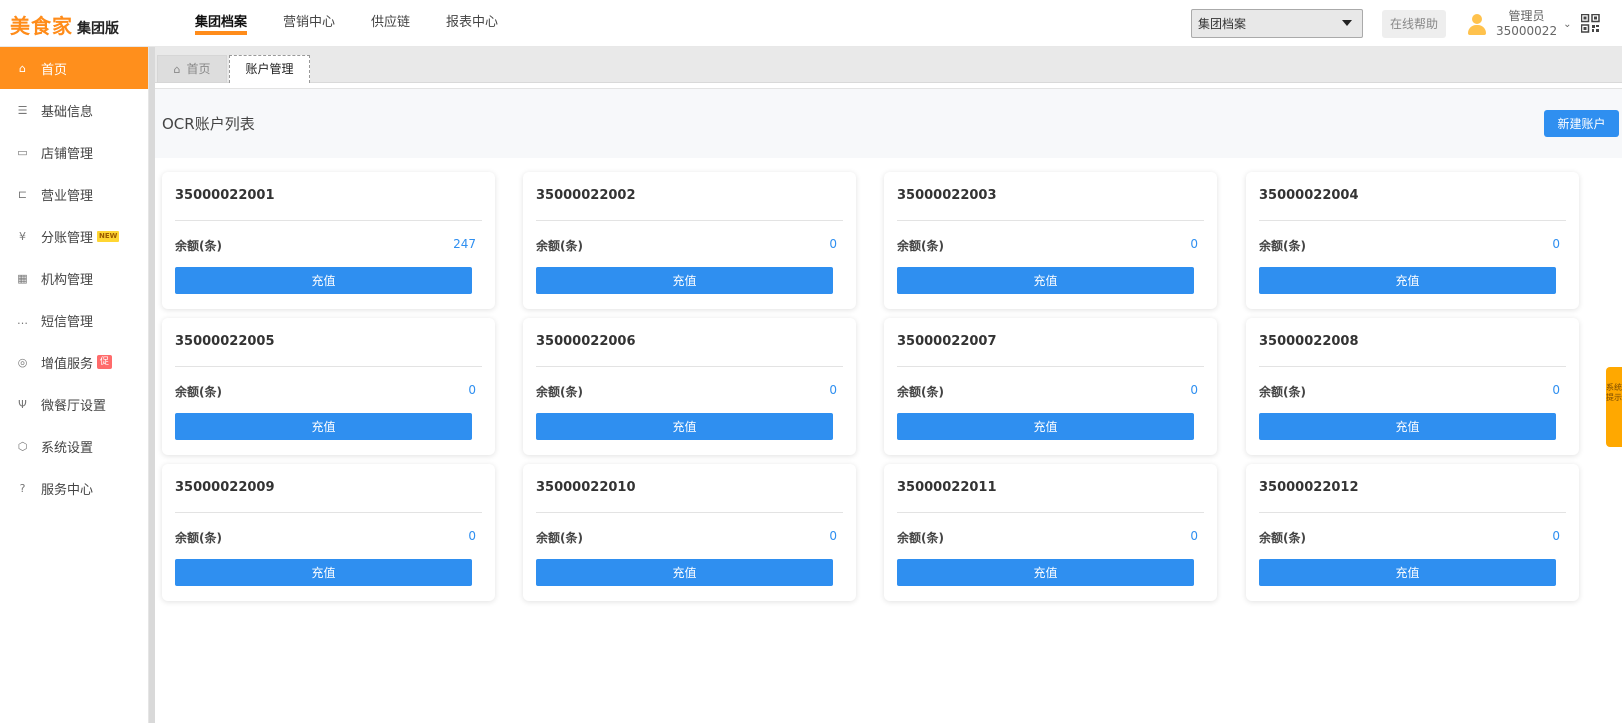  What do you see at coordinates (1222, 24) in the screenshot?
I see `group-select-value: 集团档案` at bounding box center [1222, 24].